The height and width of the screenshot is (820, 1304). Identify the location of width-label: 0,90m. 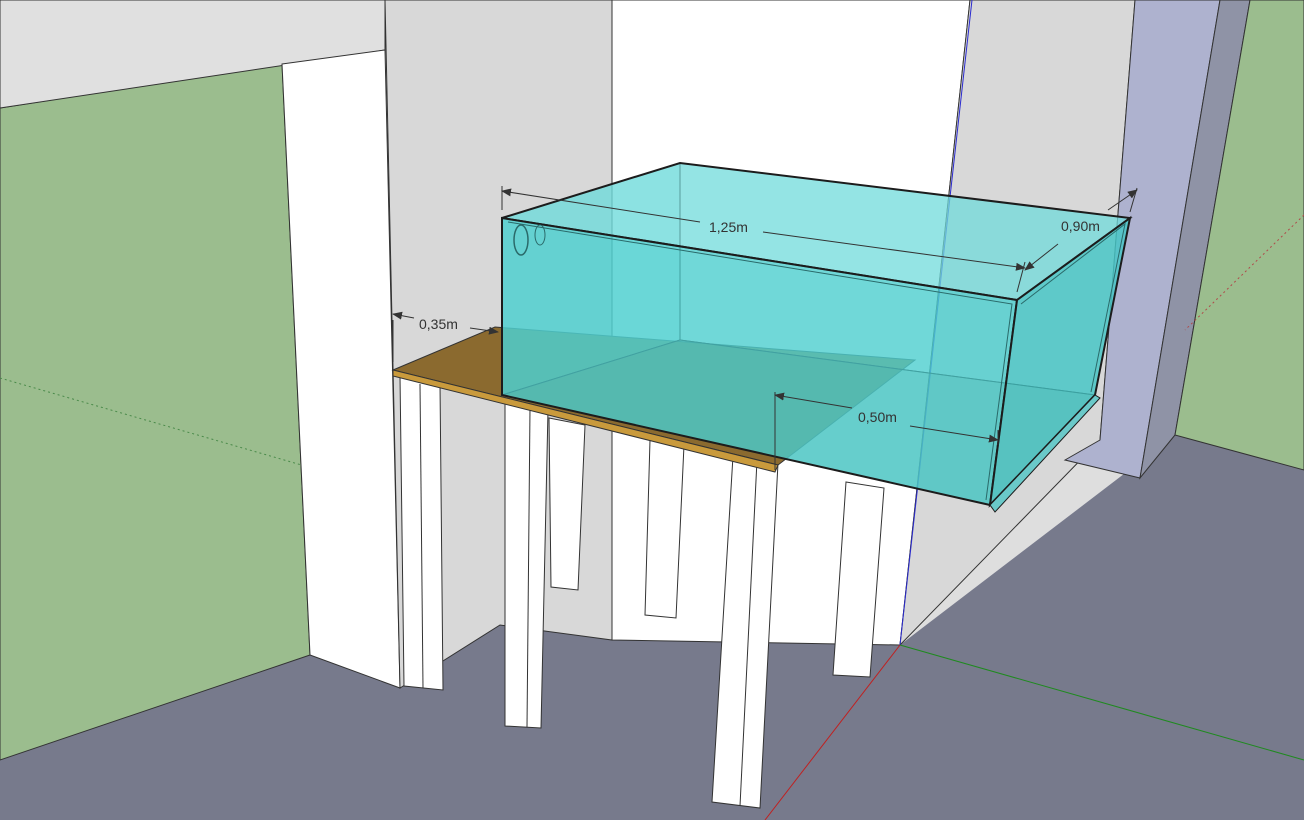
(1080, 226).